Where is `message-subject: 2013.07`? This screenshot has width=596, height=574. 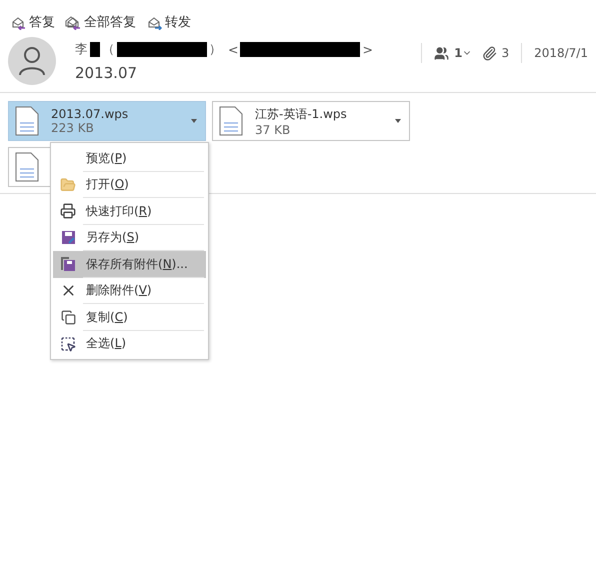
message-subject: 2013.07 is located at coordinates (106, 73).